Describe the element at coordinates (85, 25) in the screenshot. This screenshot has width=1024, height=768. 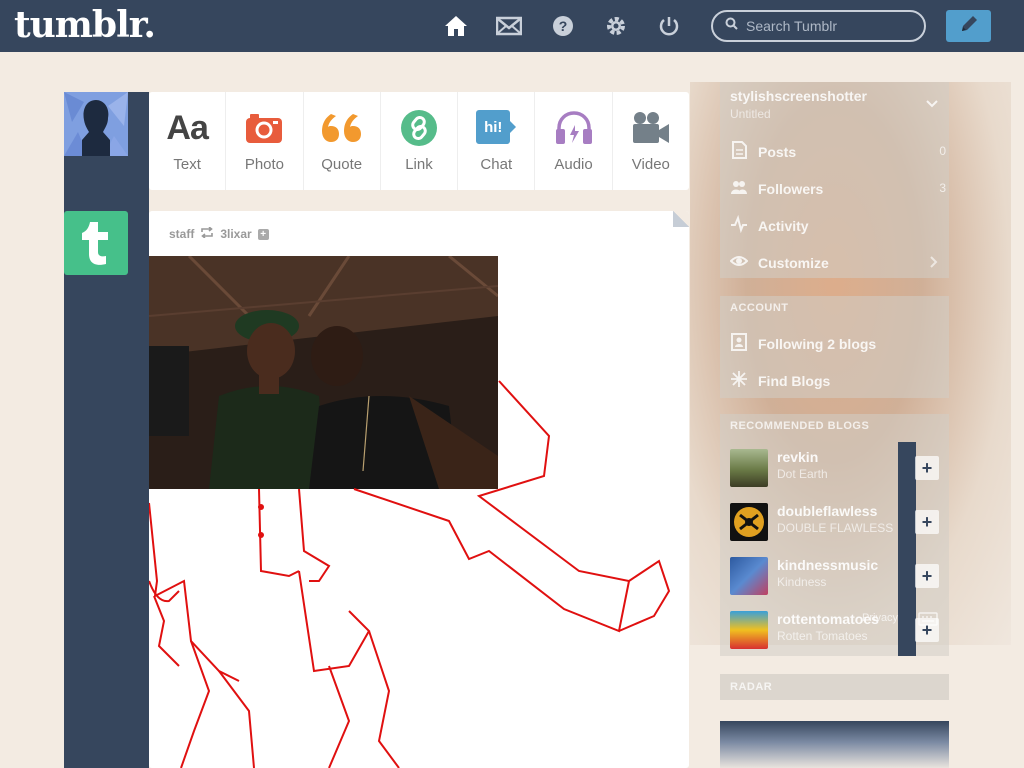
I see `tumblr-logo: tumblr.` at that location.